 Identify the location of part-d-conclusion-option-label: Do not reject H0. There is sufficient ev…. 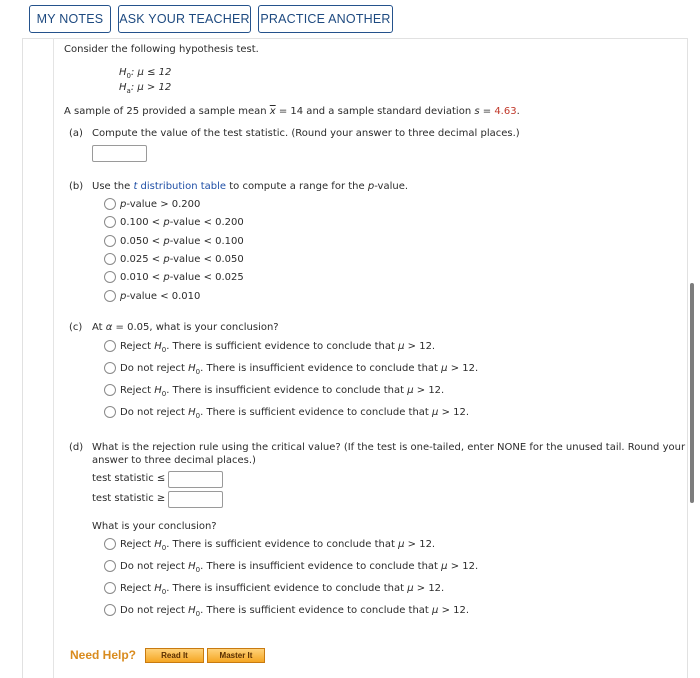
(294, 611).